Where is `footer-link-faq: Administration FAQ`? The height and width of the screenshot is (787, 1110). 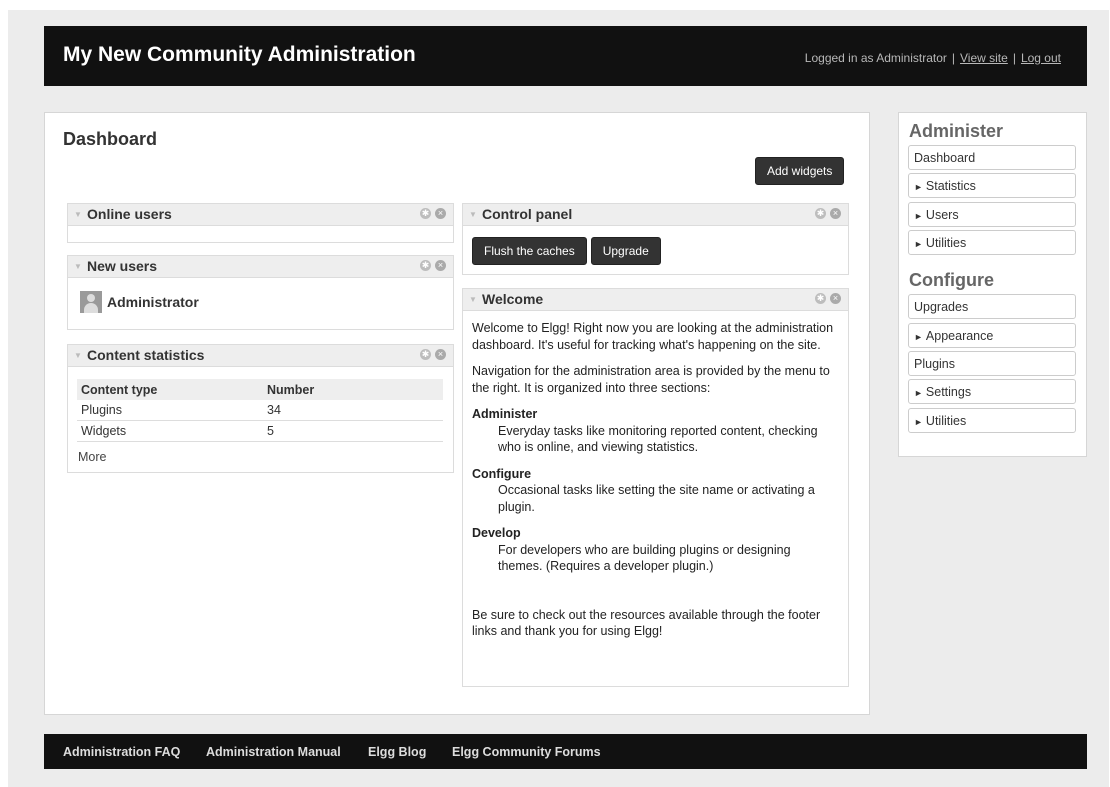
footer-link-faq: Administration FAQ is located at coordinates (121, 752).